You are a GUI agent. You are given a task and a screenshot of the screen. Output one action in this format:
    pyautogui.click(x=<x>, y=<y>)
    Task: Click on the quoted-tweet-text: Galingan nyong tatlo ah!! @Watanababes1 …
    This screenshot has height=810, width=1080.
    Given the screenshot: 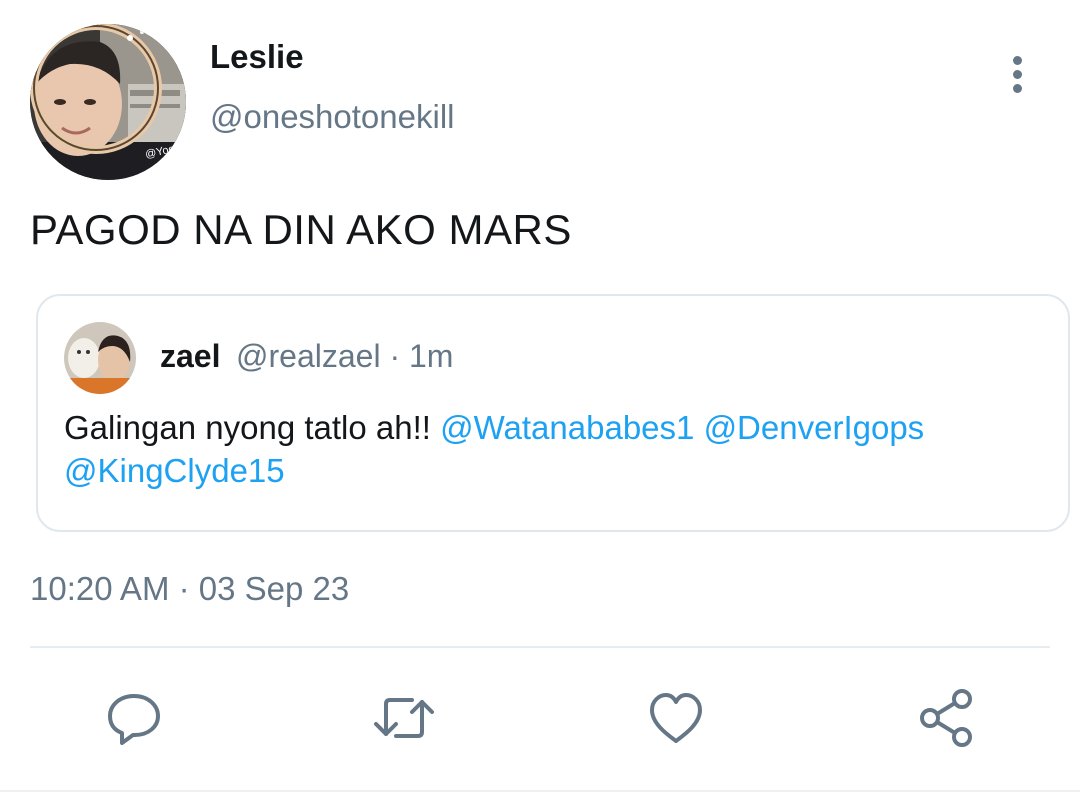 What is the action you would take?
    pyautogui.click(x=554, y=449)
    